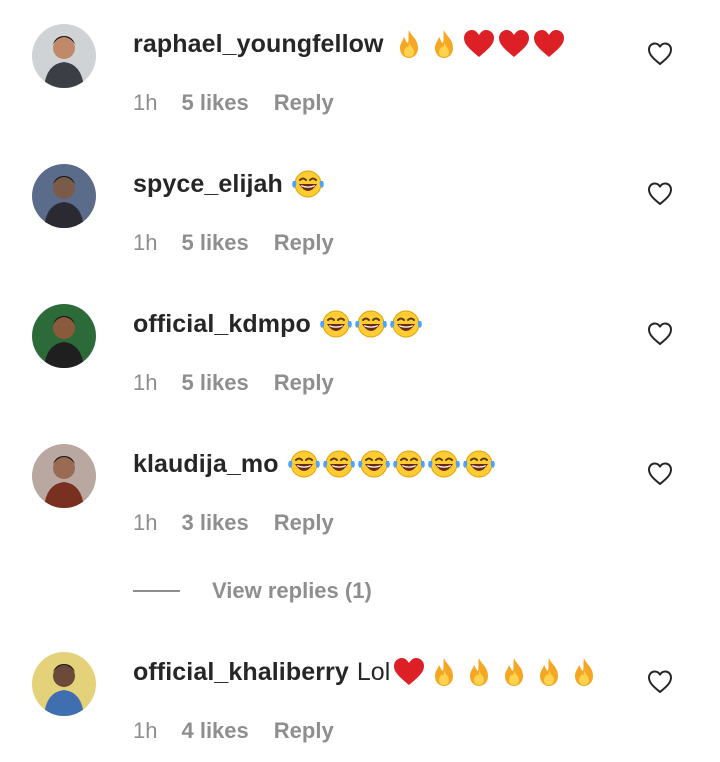  Describe the element at coordinates (206, 464) in the screenshot. I see `username: klaudija_mo` at that location.